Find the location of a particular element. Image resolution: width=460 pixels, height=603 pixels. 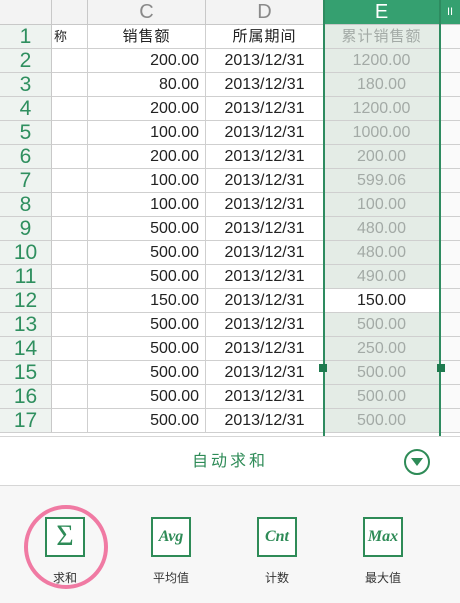

cell-sales: 80.00 is located at coordinates (147, 85).